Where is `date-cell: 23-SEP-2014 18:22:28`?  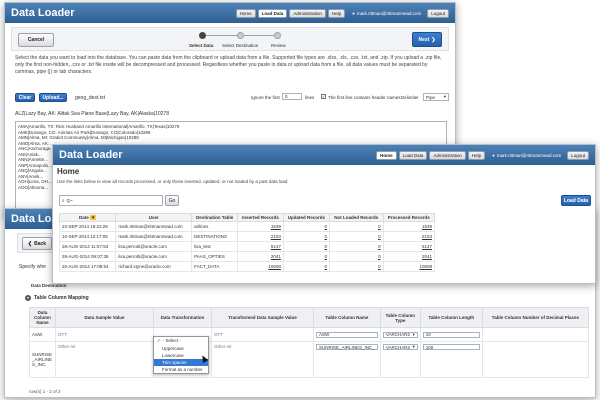
date-cell: 23-SEP-2014 18:22:28 is located at coordinates (87, 226).